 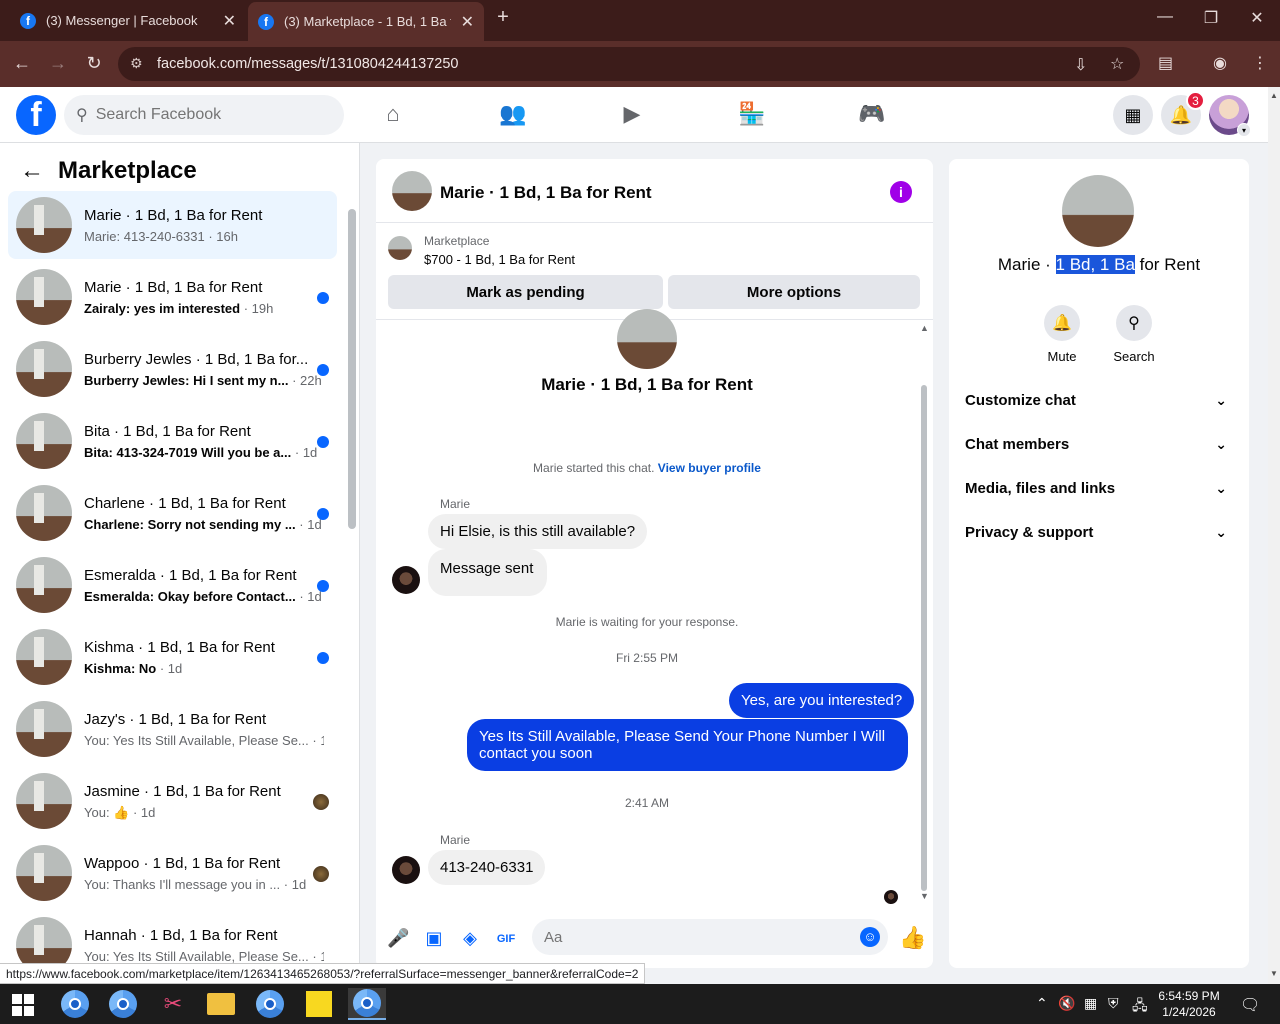 I want to click on snipping-tool-icon: ✂, so click(x=173, y=1004).